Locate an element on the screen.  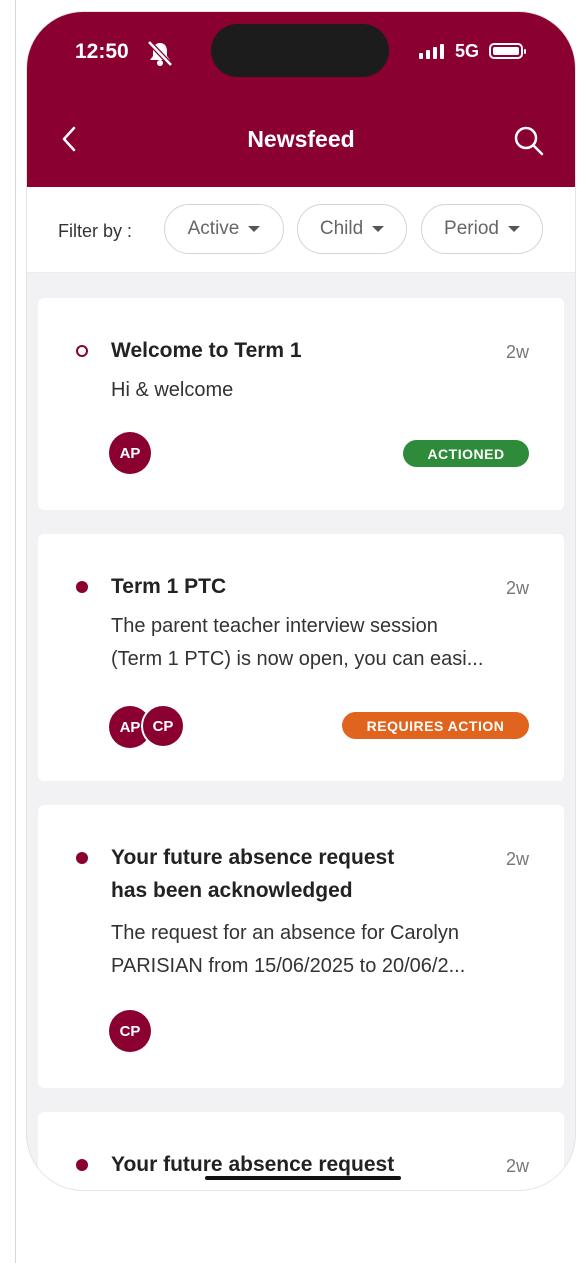
filter-label: Filter by : is located at coordinates (95, 231).